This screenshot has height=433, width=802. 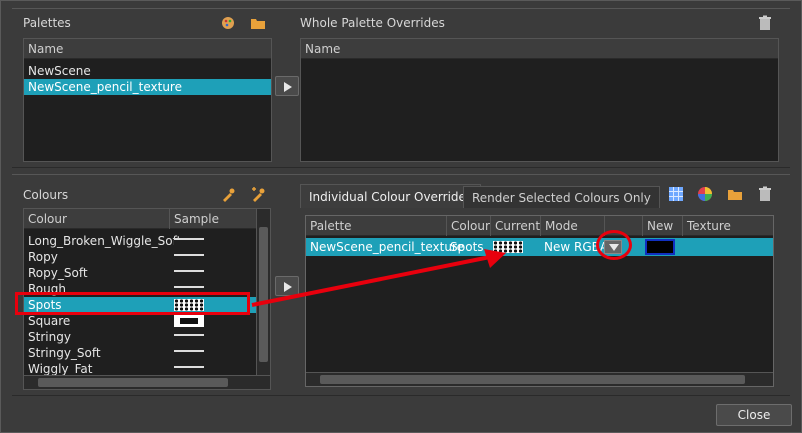 I want to click on palette-browser-icon, so click(x=228, y=23).